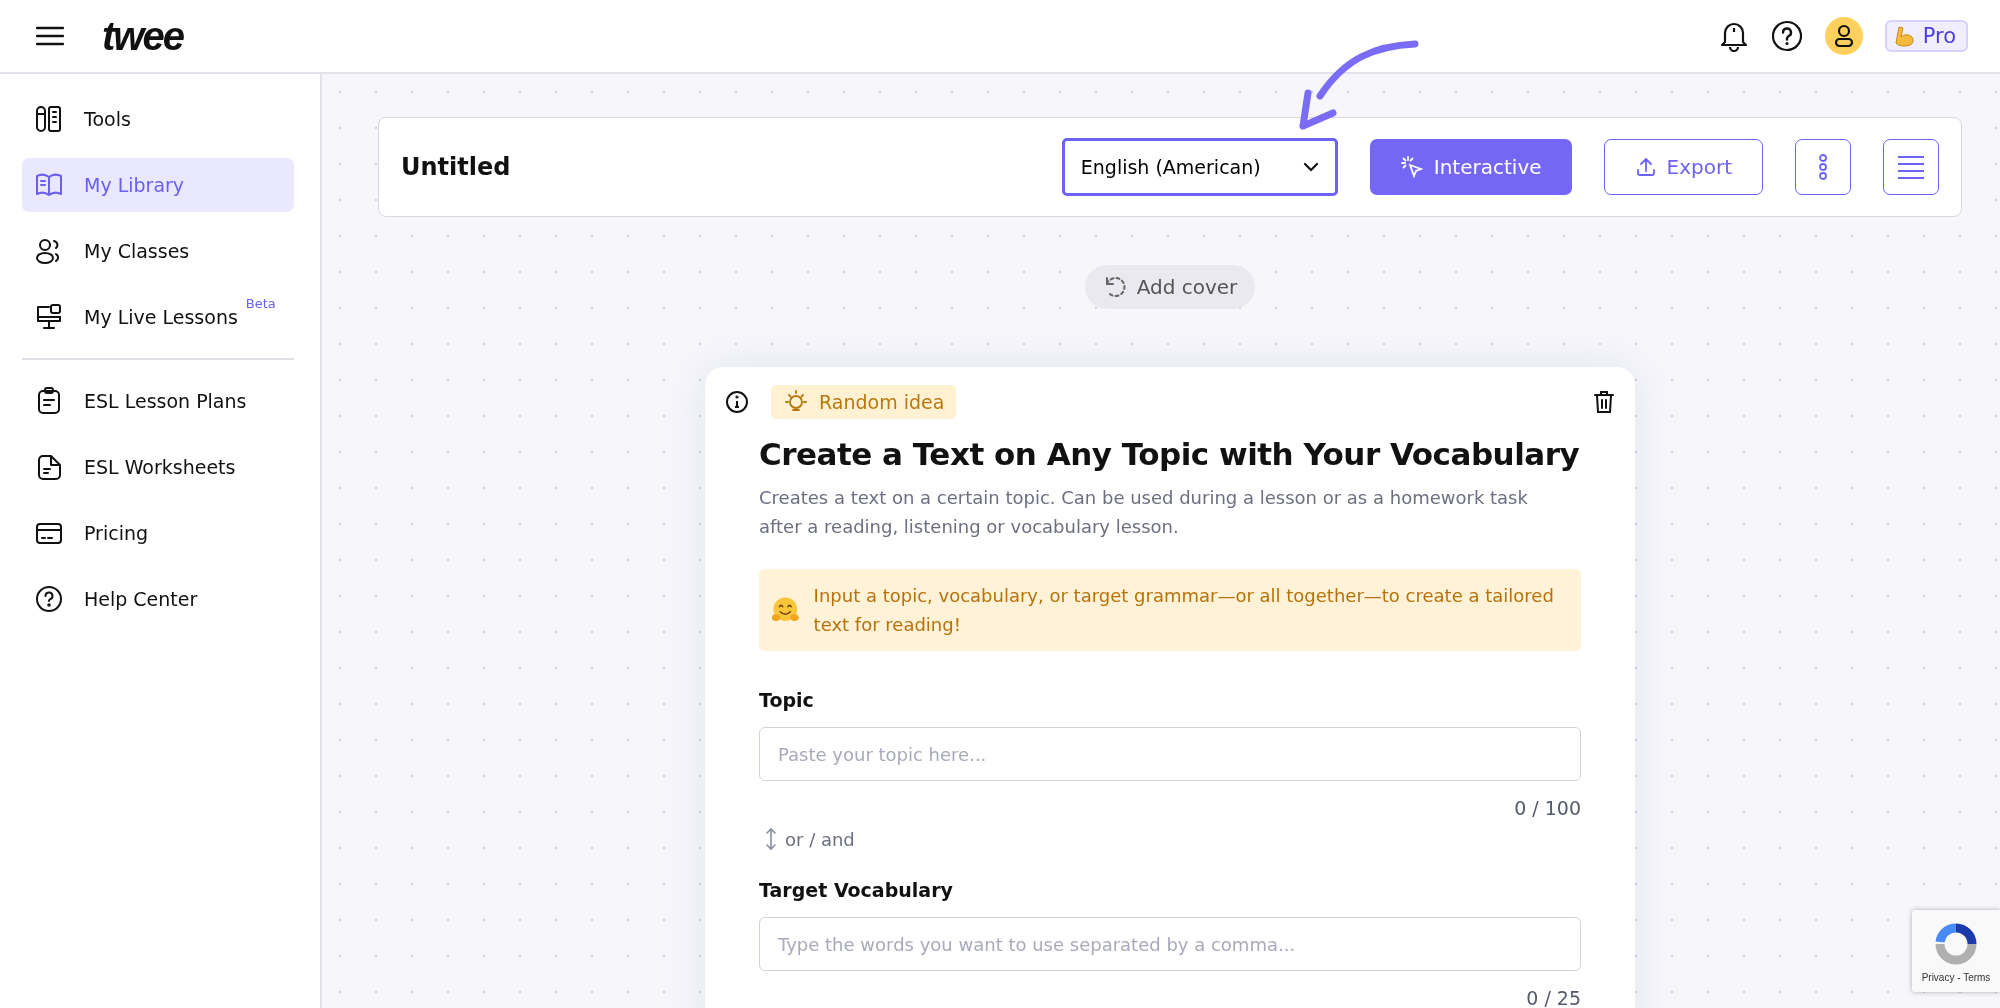  Describe the element at coordinates (158, 467) in the screenshot. I see `sidebar-item: ESL Worksheets` at that location.